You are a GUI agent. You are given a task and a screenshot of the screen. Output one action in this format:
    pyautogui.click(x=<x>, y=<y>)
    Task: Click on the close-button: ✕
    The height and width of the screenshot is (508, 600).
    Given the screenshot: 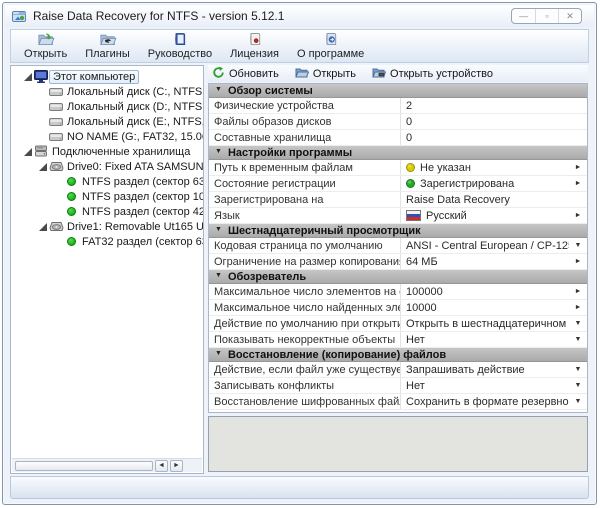 What is the action you would take?
    pyautogui.click(x=569, y=16)
    